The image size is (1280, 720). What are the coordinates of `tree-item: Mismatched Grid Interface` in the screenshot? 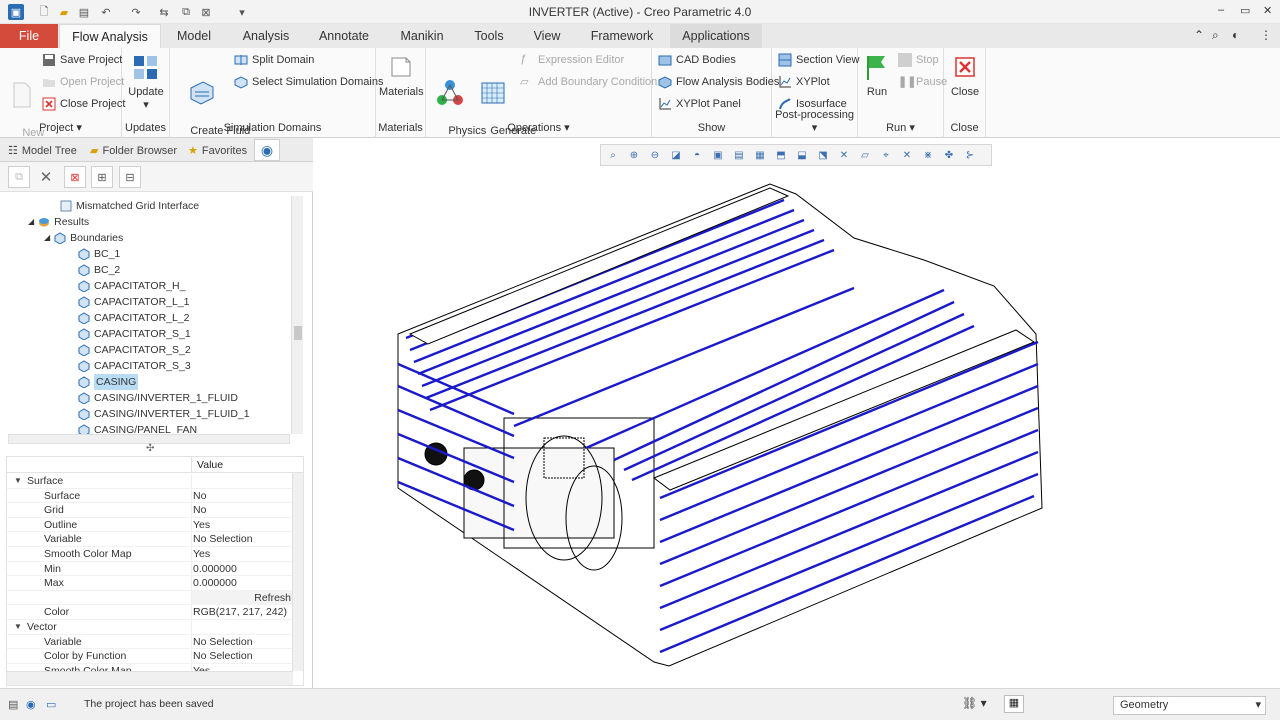 It's located at (129, 206).